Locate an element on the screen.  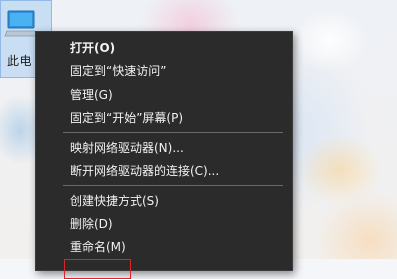
menu-item-label: 重命名(M) is located at coordinates (98, 247).